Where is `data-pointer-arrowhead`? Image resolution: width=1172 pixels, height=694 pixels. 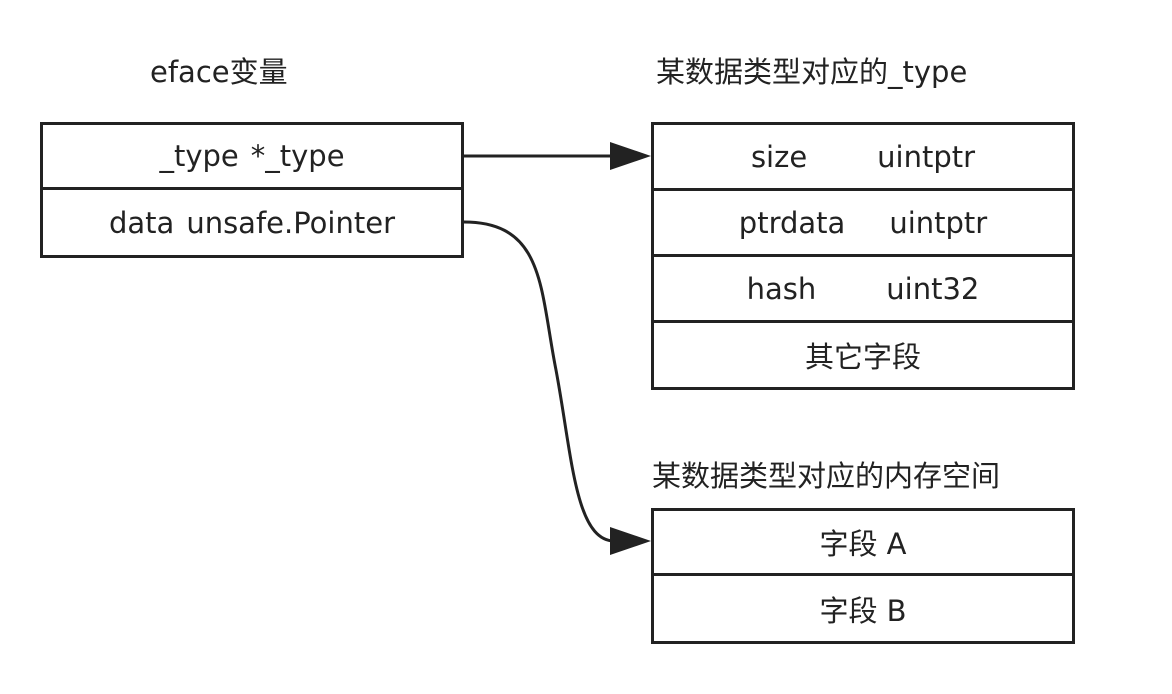 data-pointer-arrowhead is located at coordinates (630, 541).